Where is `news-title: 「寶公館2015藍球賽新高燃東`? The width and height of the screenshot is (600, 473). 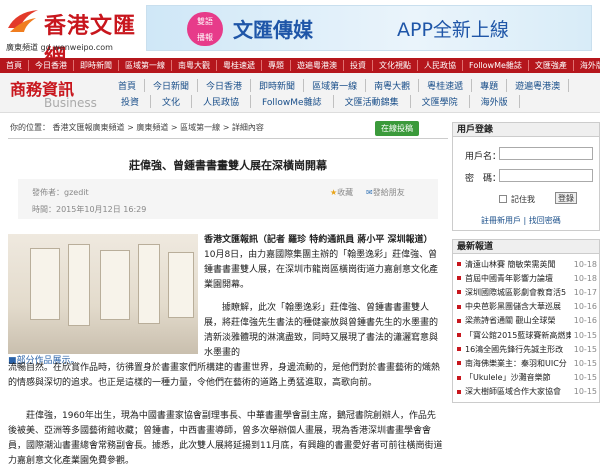
news-title: 「寶公館2015藍球賽新高燃東 is located at coordinates (518, 335).